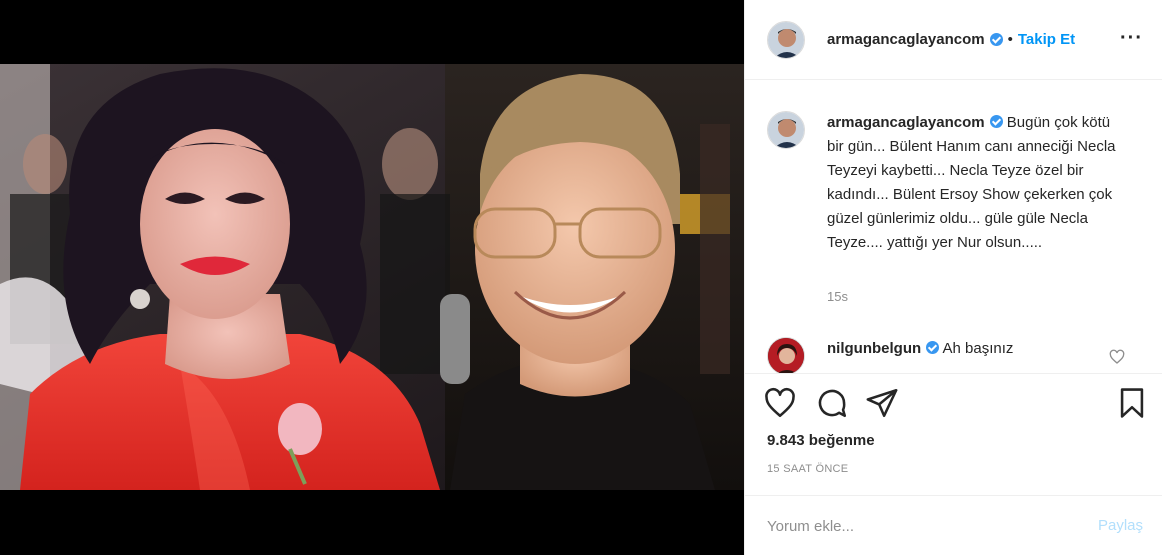 This screenshot has width=1162, height=555. I want to click on reply-text: Ah başınız, so click(978, 348).